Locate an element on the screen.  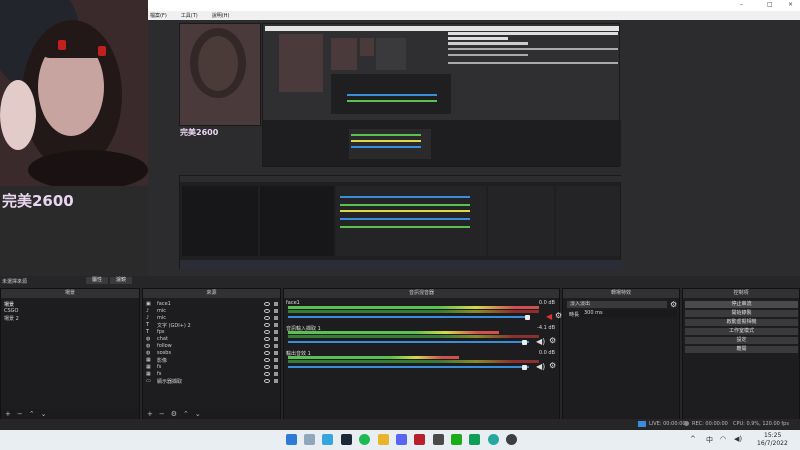
filters-button: 濾鏡 is located at coordinates (121, 280).